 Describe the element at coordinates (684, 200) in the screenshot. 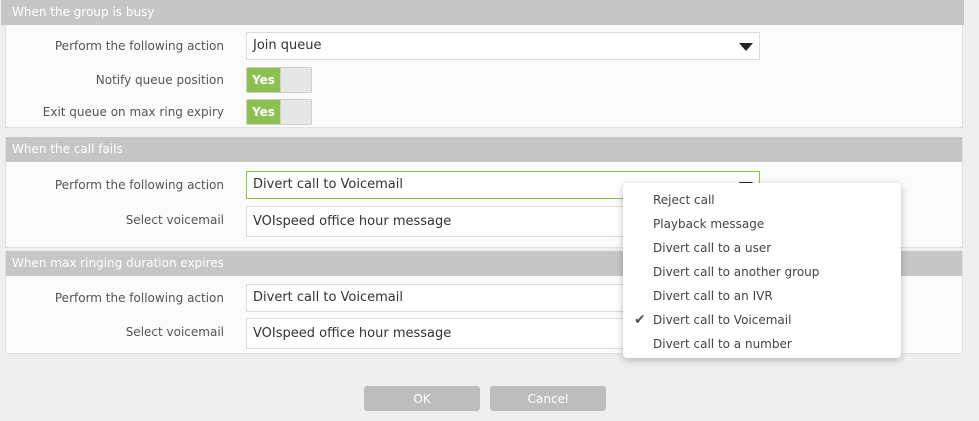

I see `dropdown-item-label: Reject call` at that location.